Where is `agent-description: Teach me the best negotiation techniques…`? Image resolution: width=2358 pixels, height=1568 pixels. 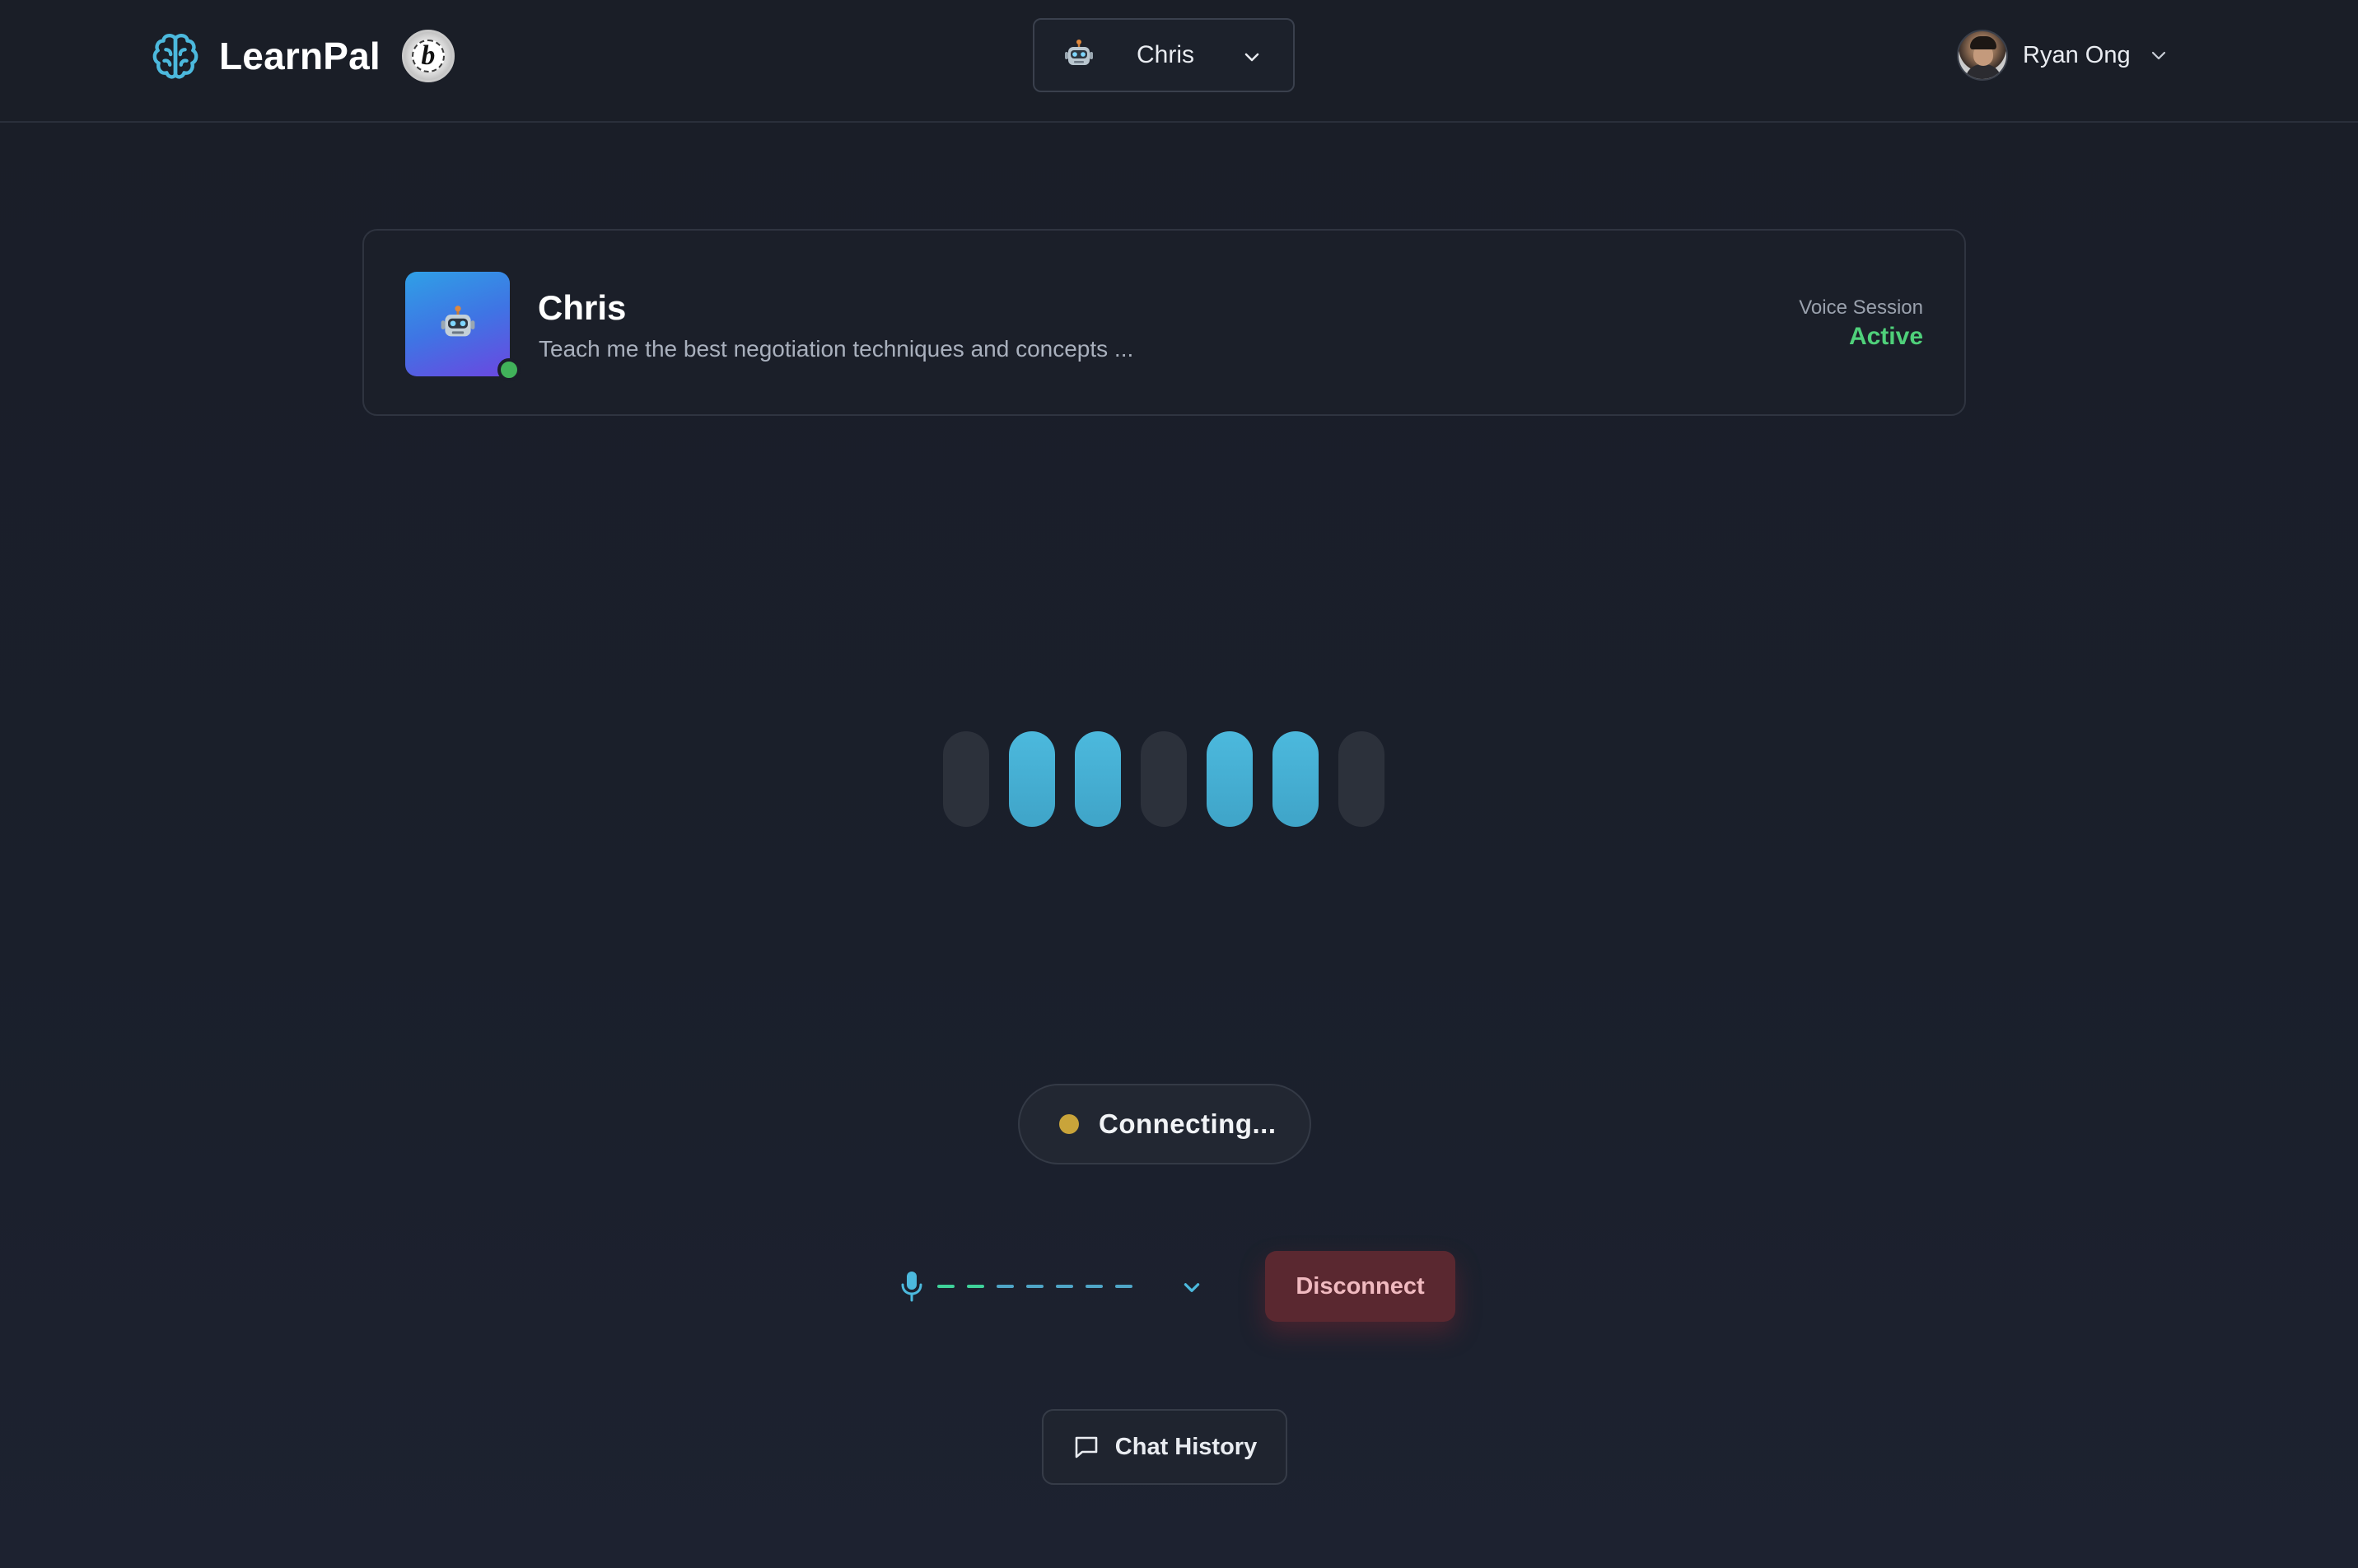
agent-description: Teach me the best negotiation techniques… is located at coordinates (837, 349).